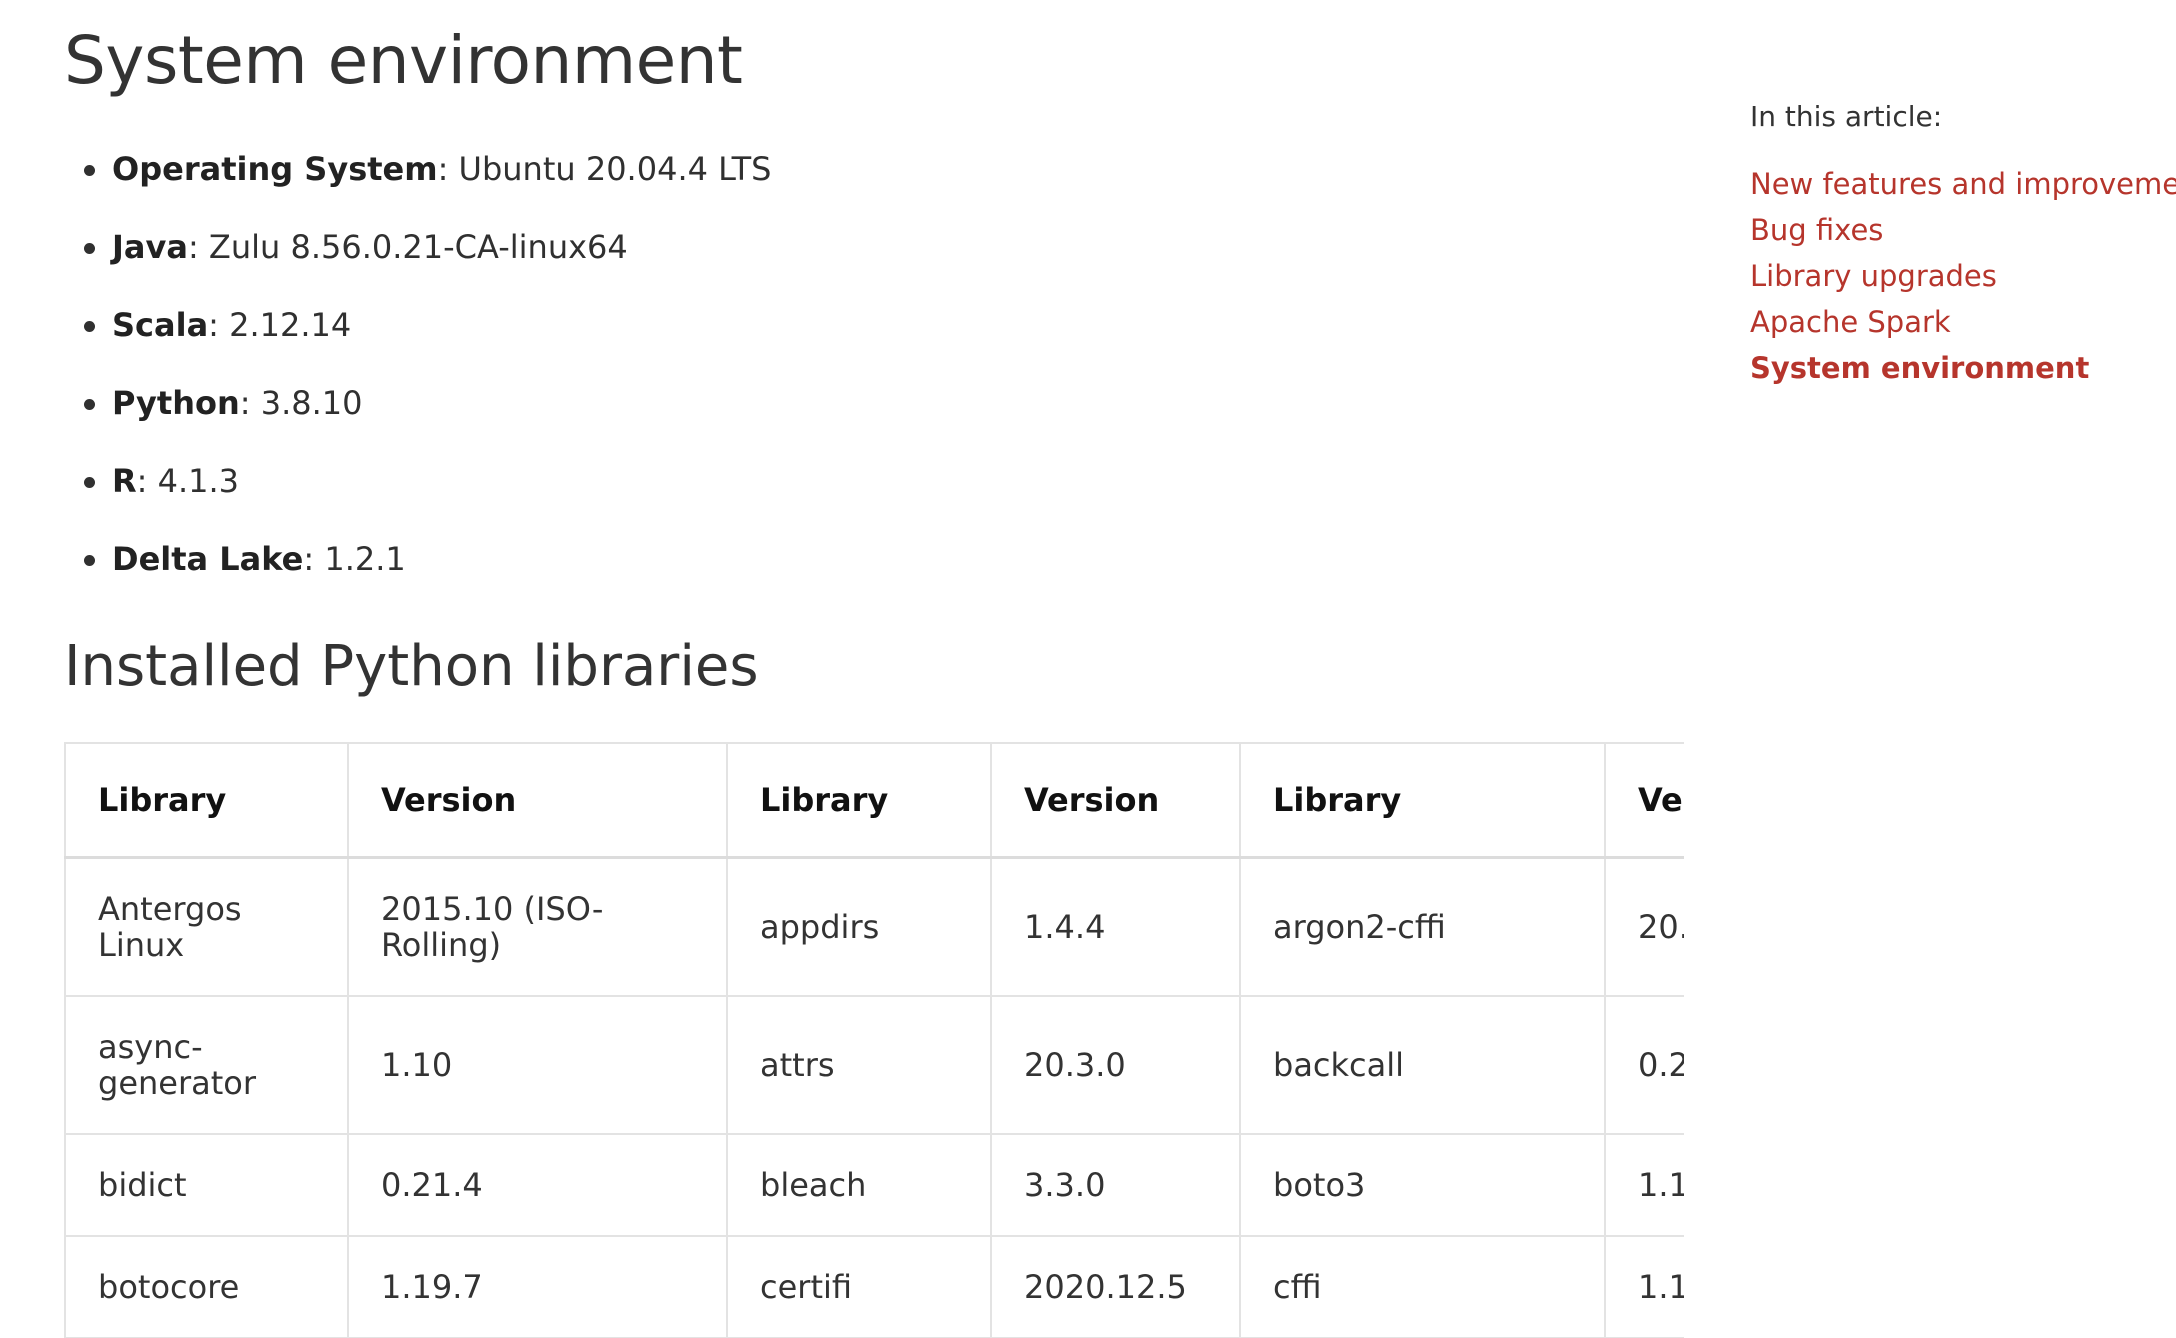  Describe the element at coordinates (537, 1185) in the screenshot. I see `table-cell: 0.21.4` at that location.